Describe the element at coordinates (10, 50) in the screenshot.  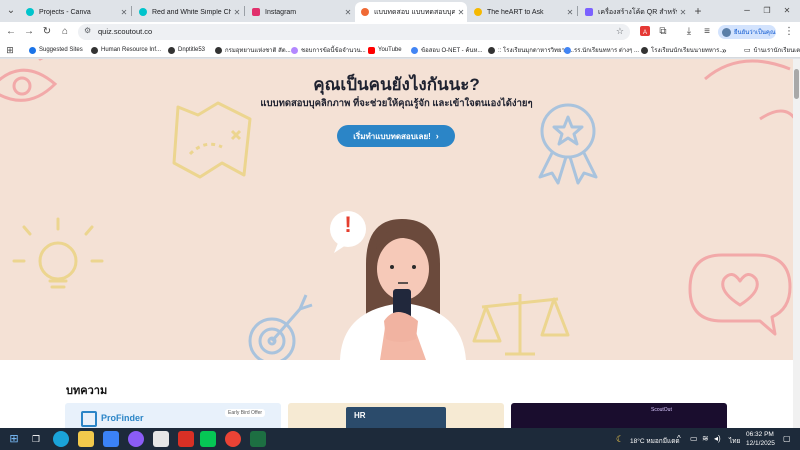
I see `apps-icon: ⊞` at that location.